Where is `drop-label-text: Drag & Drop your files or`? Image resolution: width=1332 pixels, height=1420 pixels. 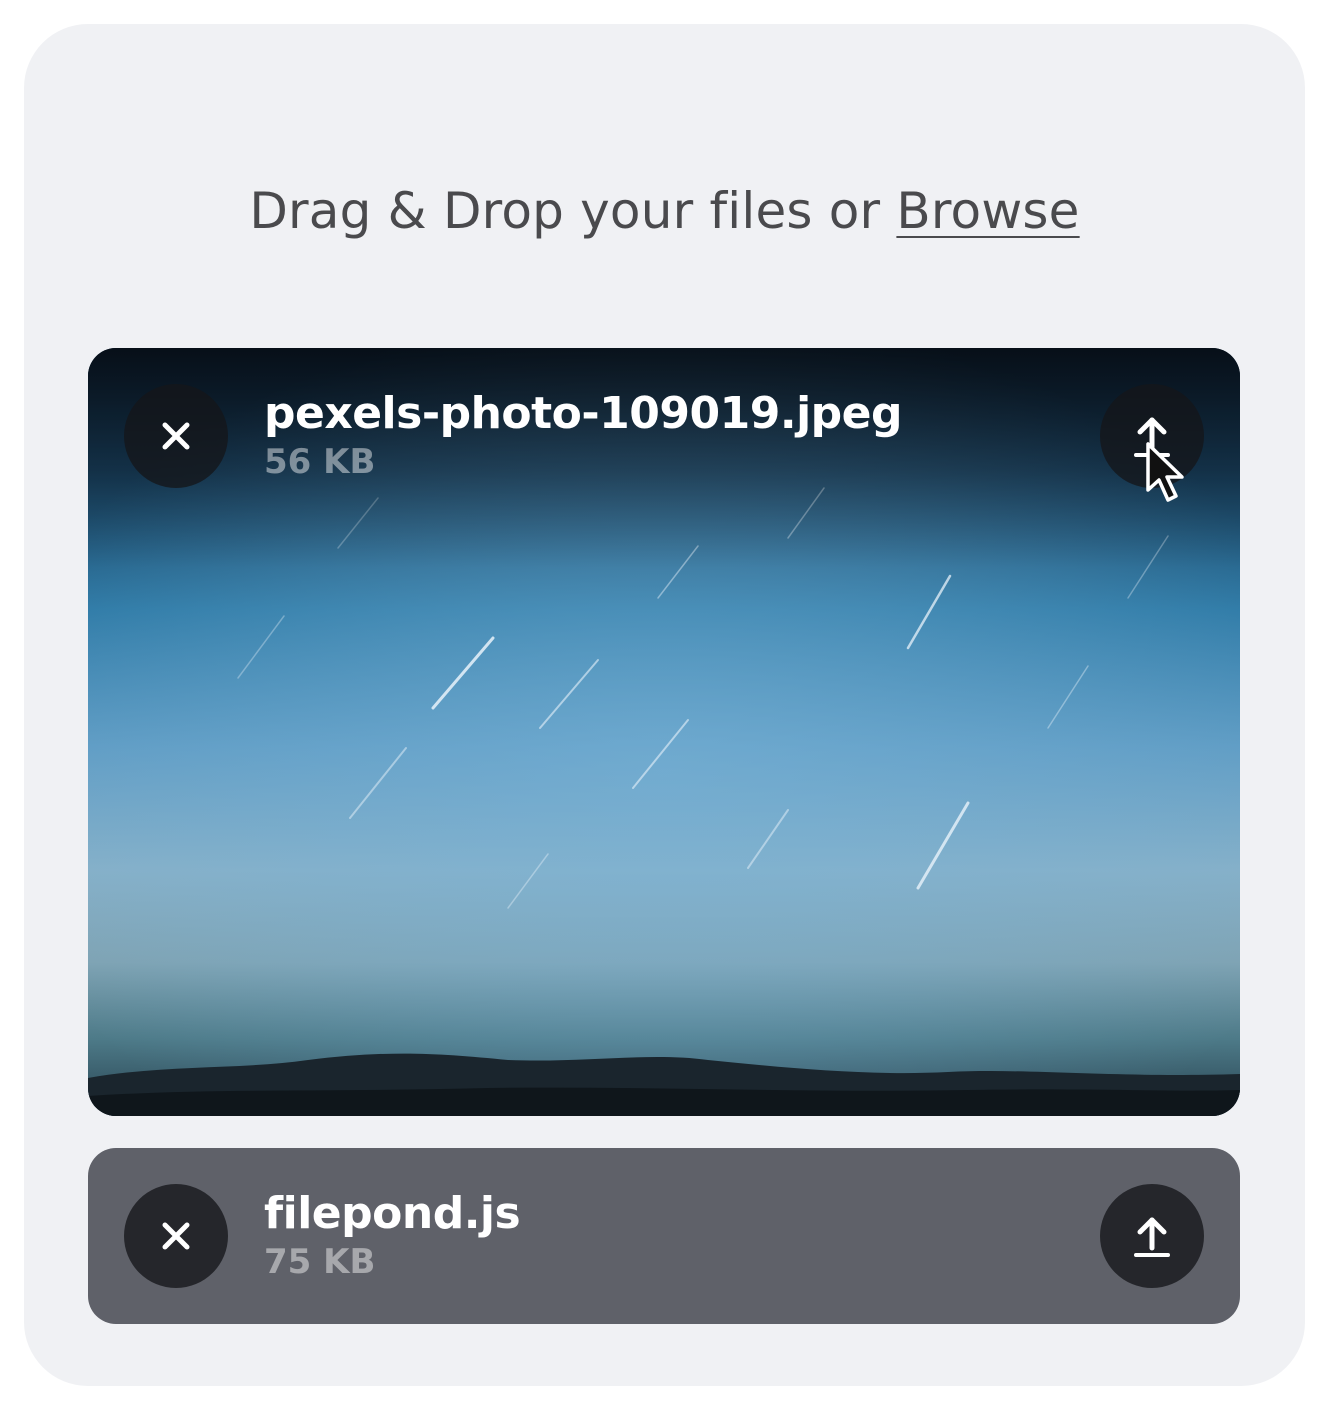
drop-label-text: Drag & Drop your files or is located at coordinates (573, 211).